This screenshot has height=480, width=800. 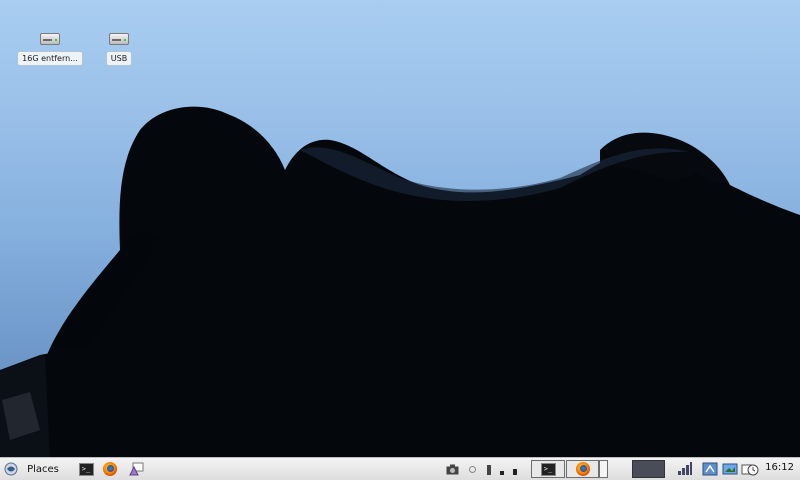 I want to click on network-icon, so click(x=472, y=469).